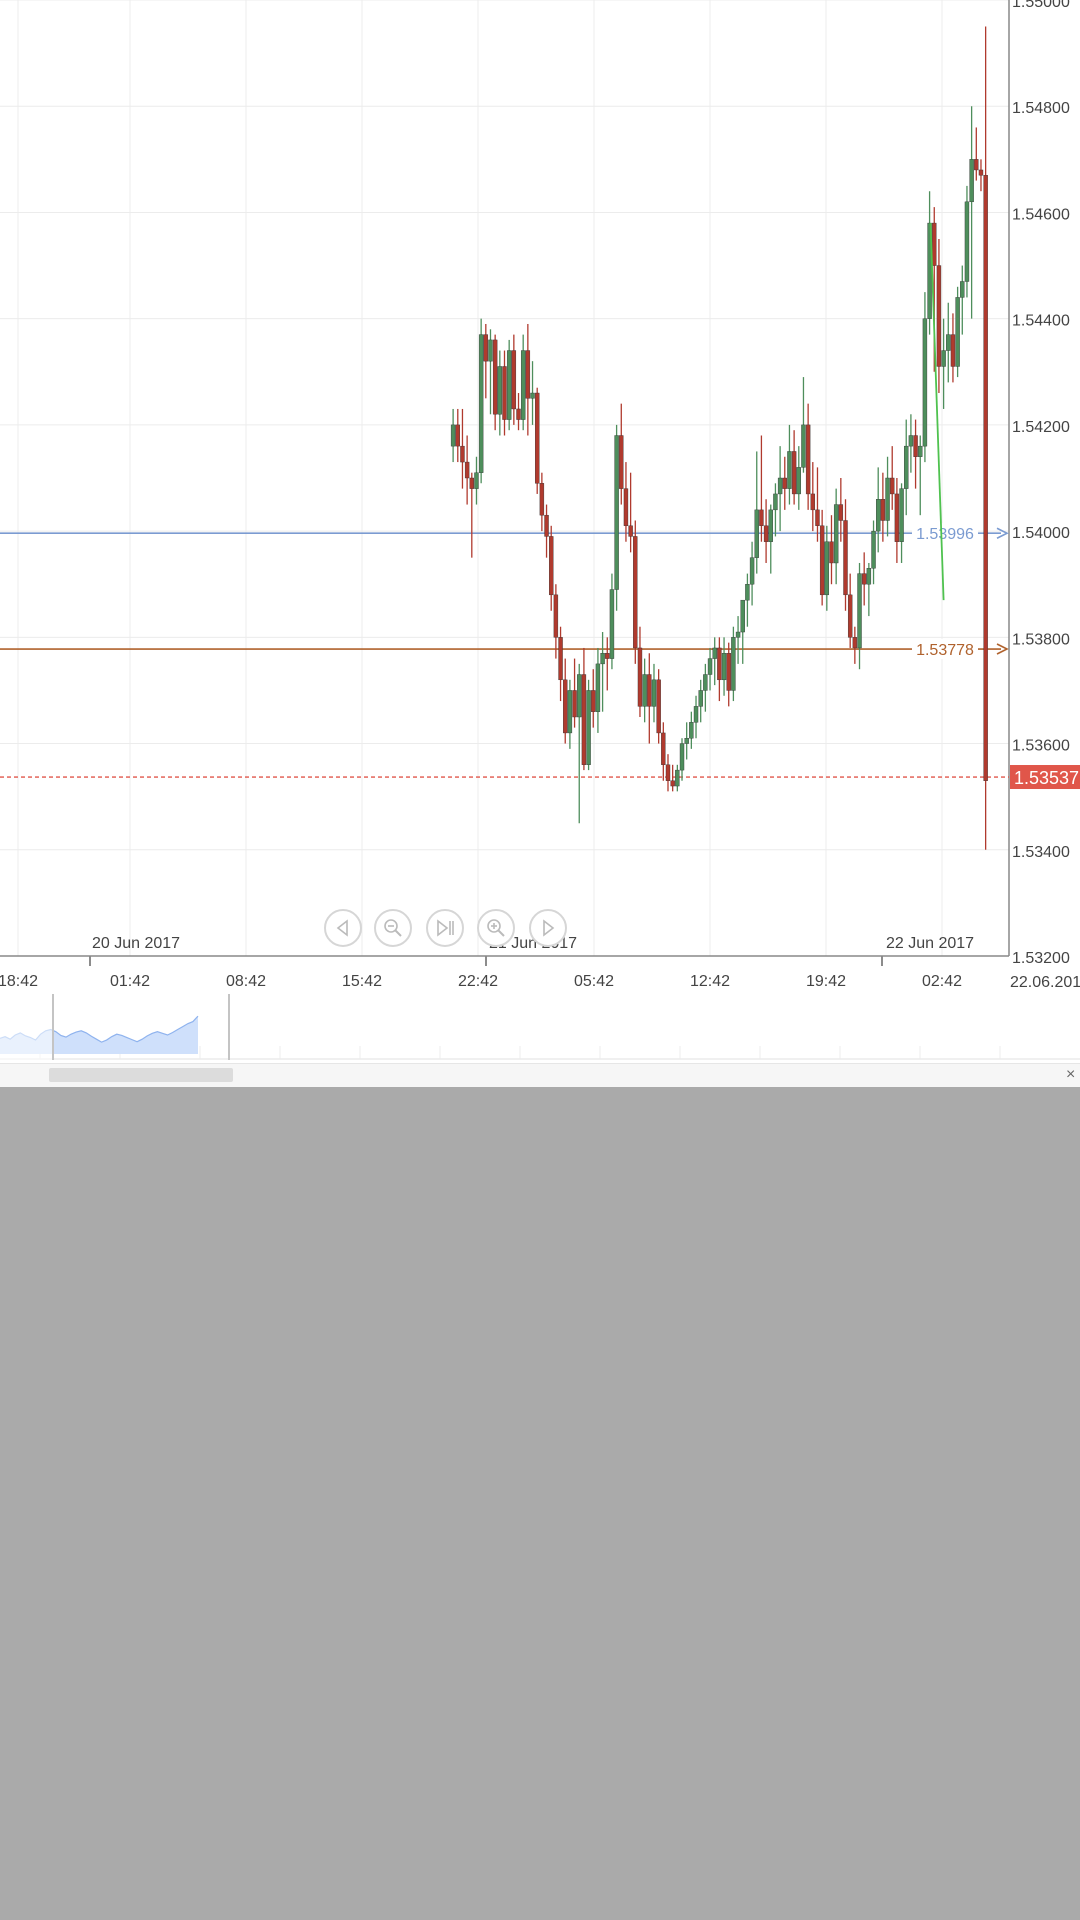 The width and height of the screenshot is (1080, 1920). What do you see at coordinates (710, 981) in the screenshot?
I see `time-tick-label: 12:42` at bounding box center [710, 981].